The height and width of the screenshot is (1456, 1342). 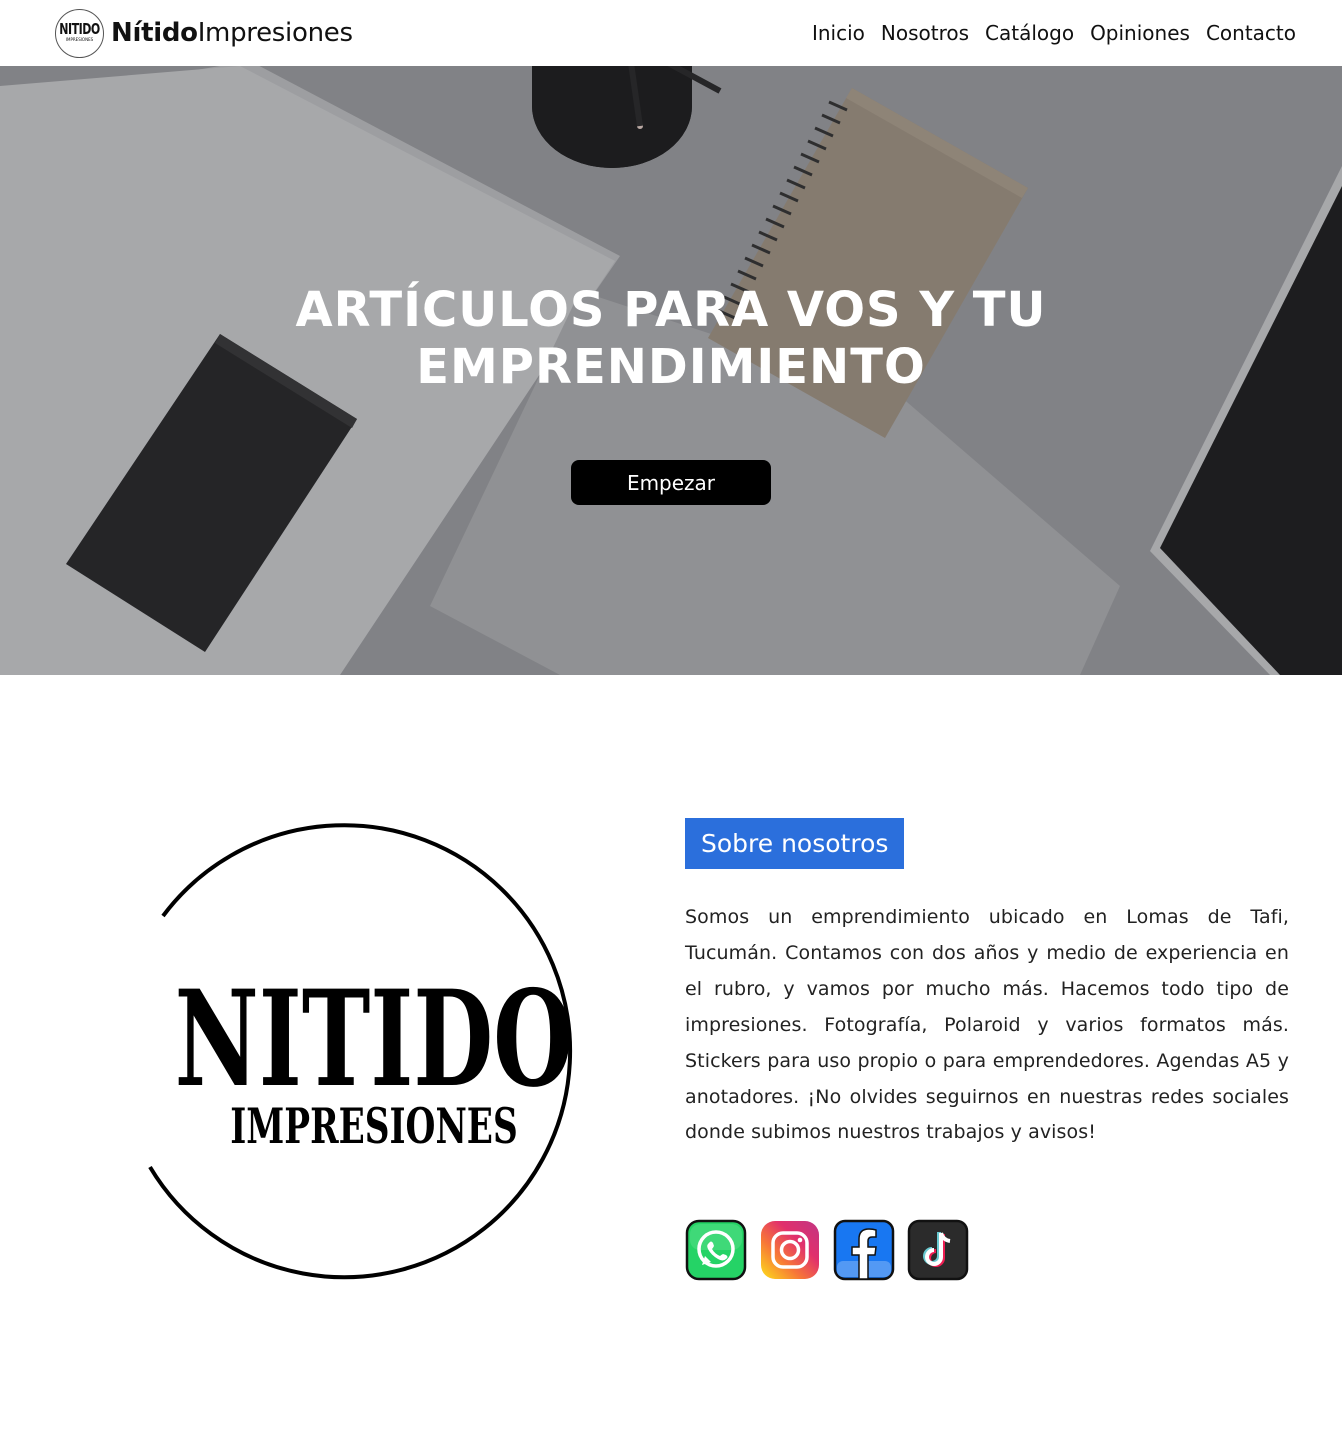 I want to click on nitido-logo-image: NITIDO IMPRESIONES, so click(x=361, y=1051).